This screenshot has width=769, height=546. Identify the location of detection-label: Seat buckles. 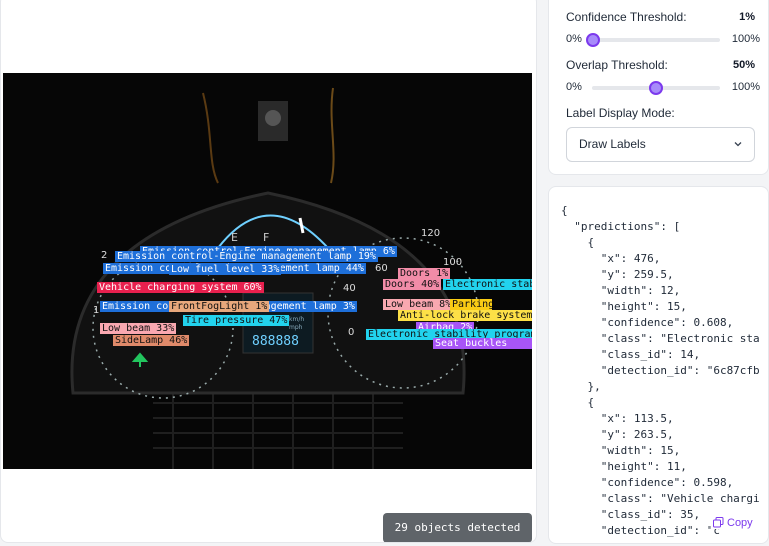
(482, 343).